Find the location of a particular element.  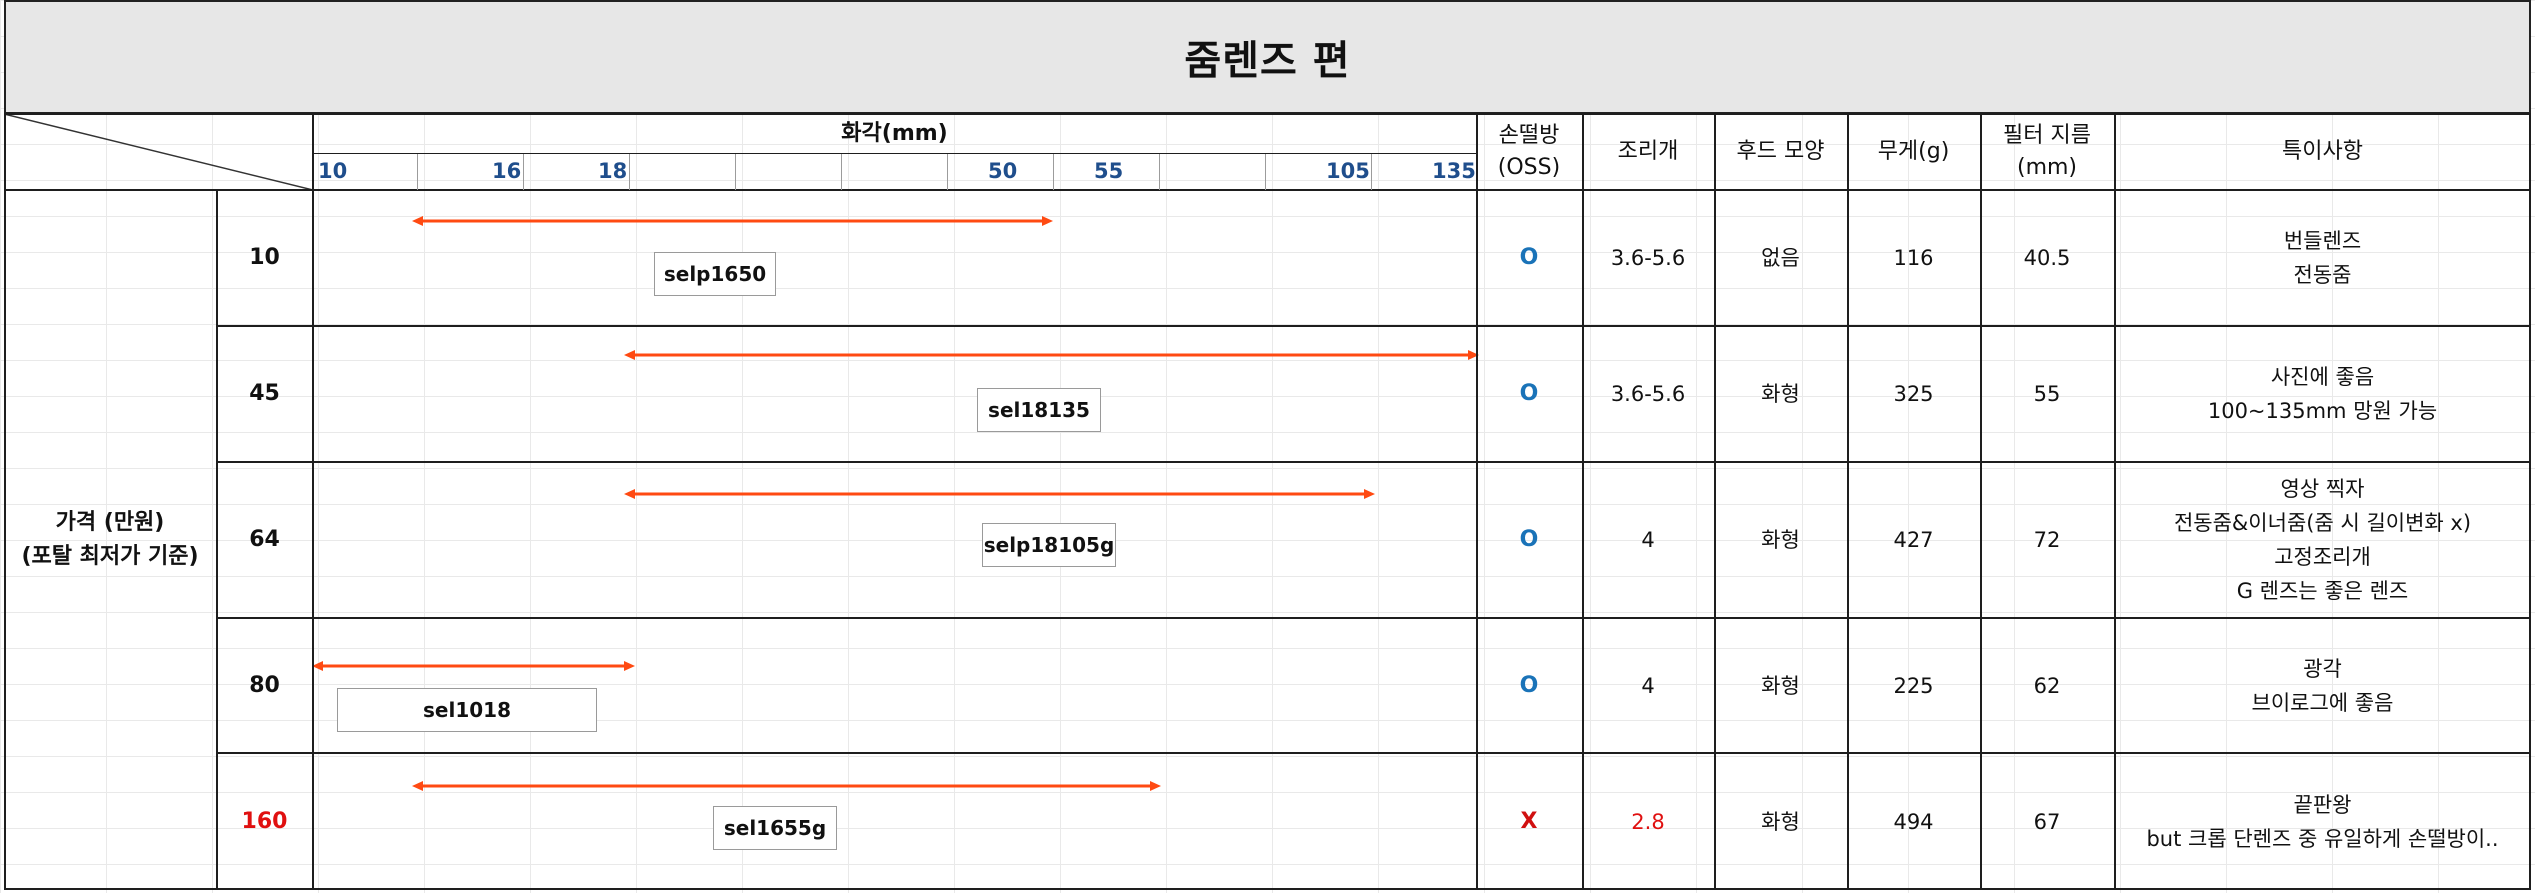

price-cell: 45 is located at coordinates (264, 394).